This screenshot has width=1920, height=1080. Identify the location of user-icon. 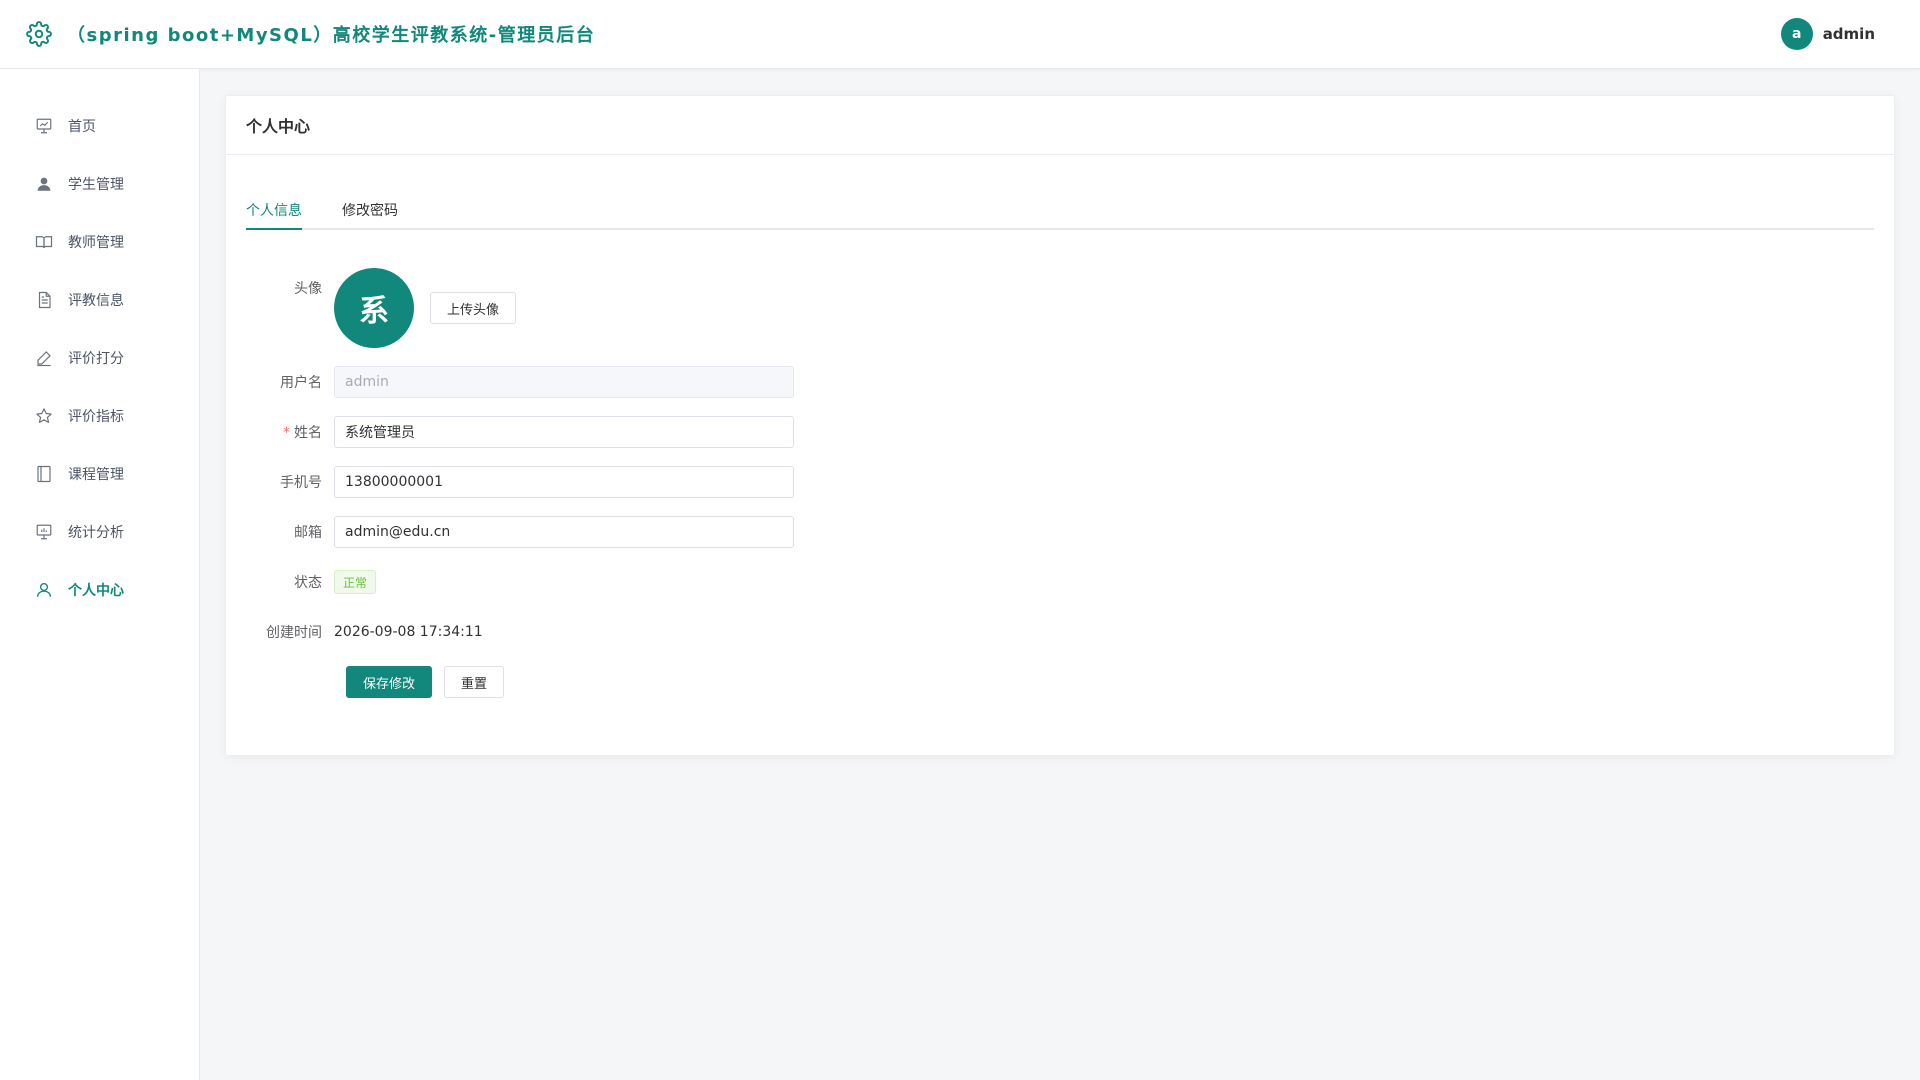
(44, 184).